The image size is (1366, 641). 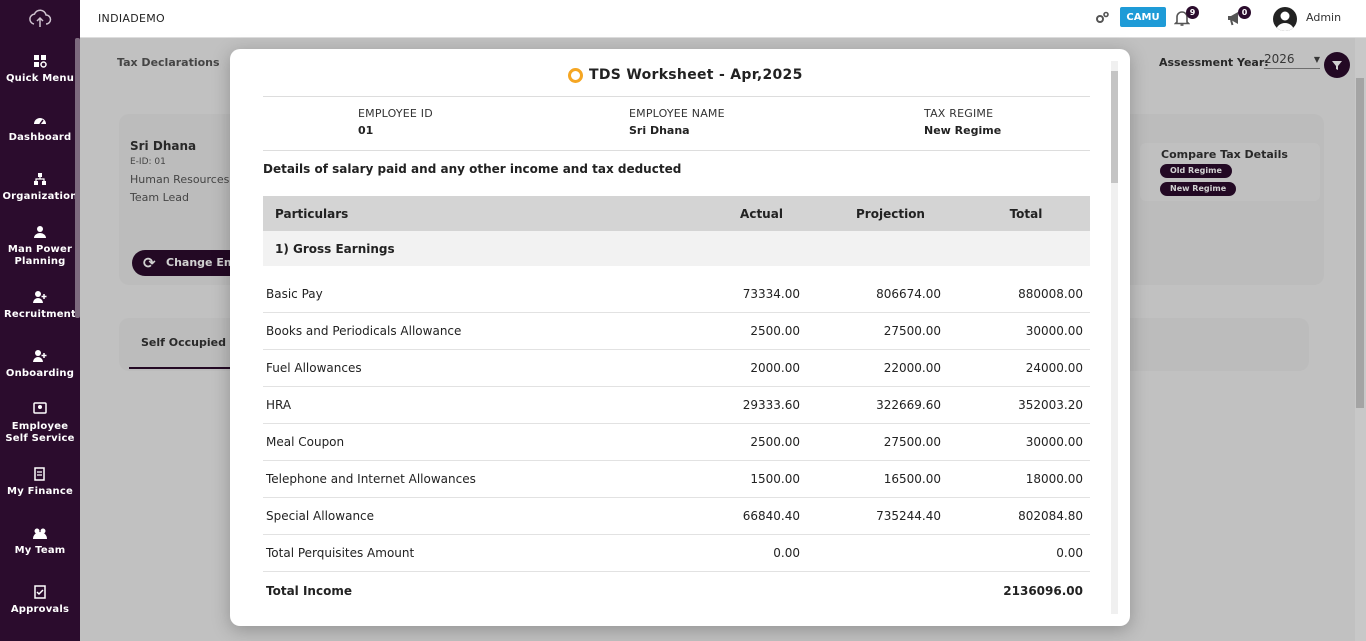 I want to click on announcement-megaphone-icon: 0, so click(x=1238, y=18).